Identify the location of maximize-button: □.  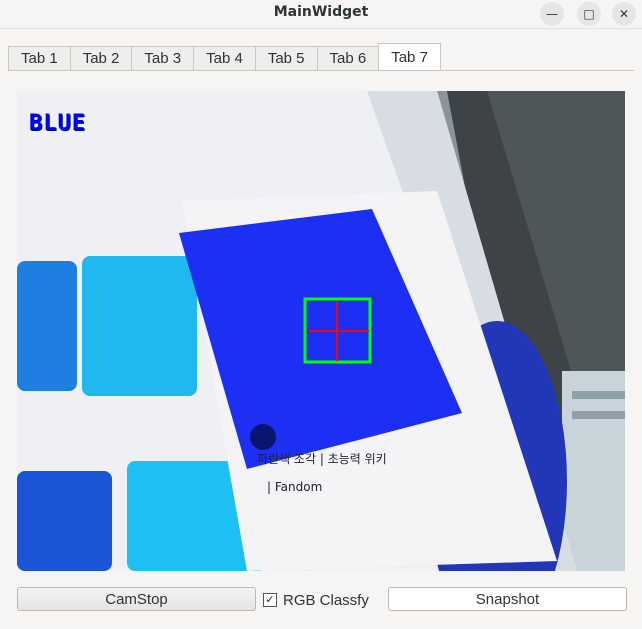
(589, 14).